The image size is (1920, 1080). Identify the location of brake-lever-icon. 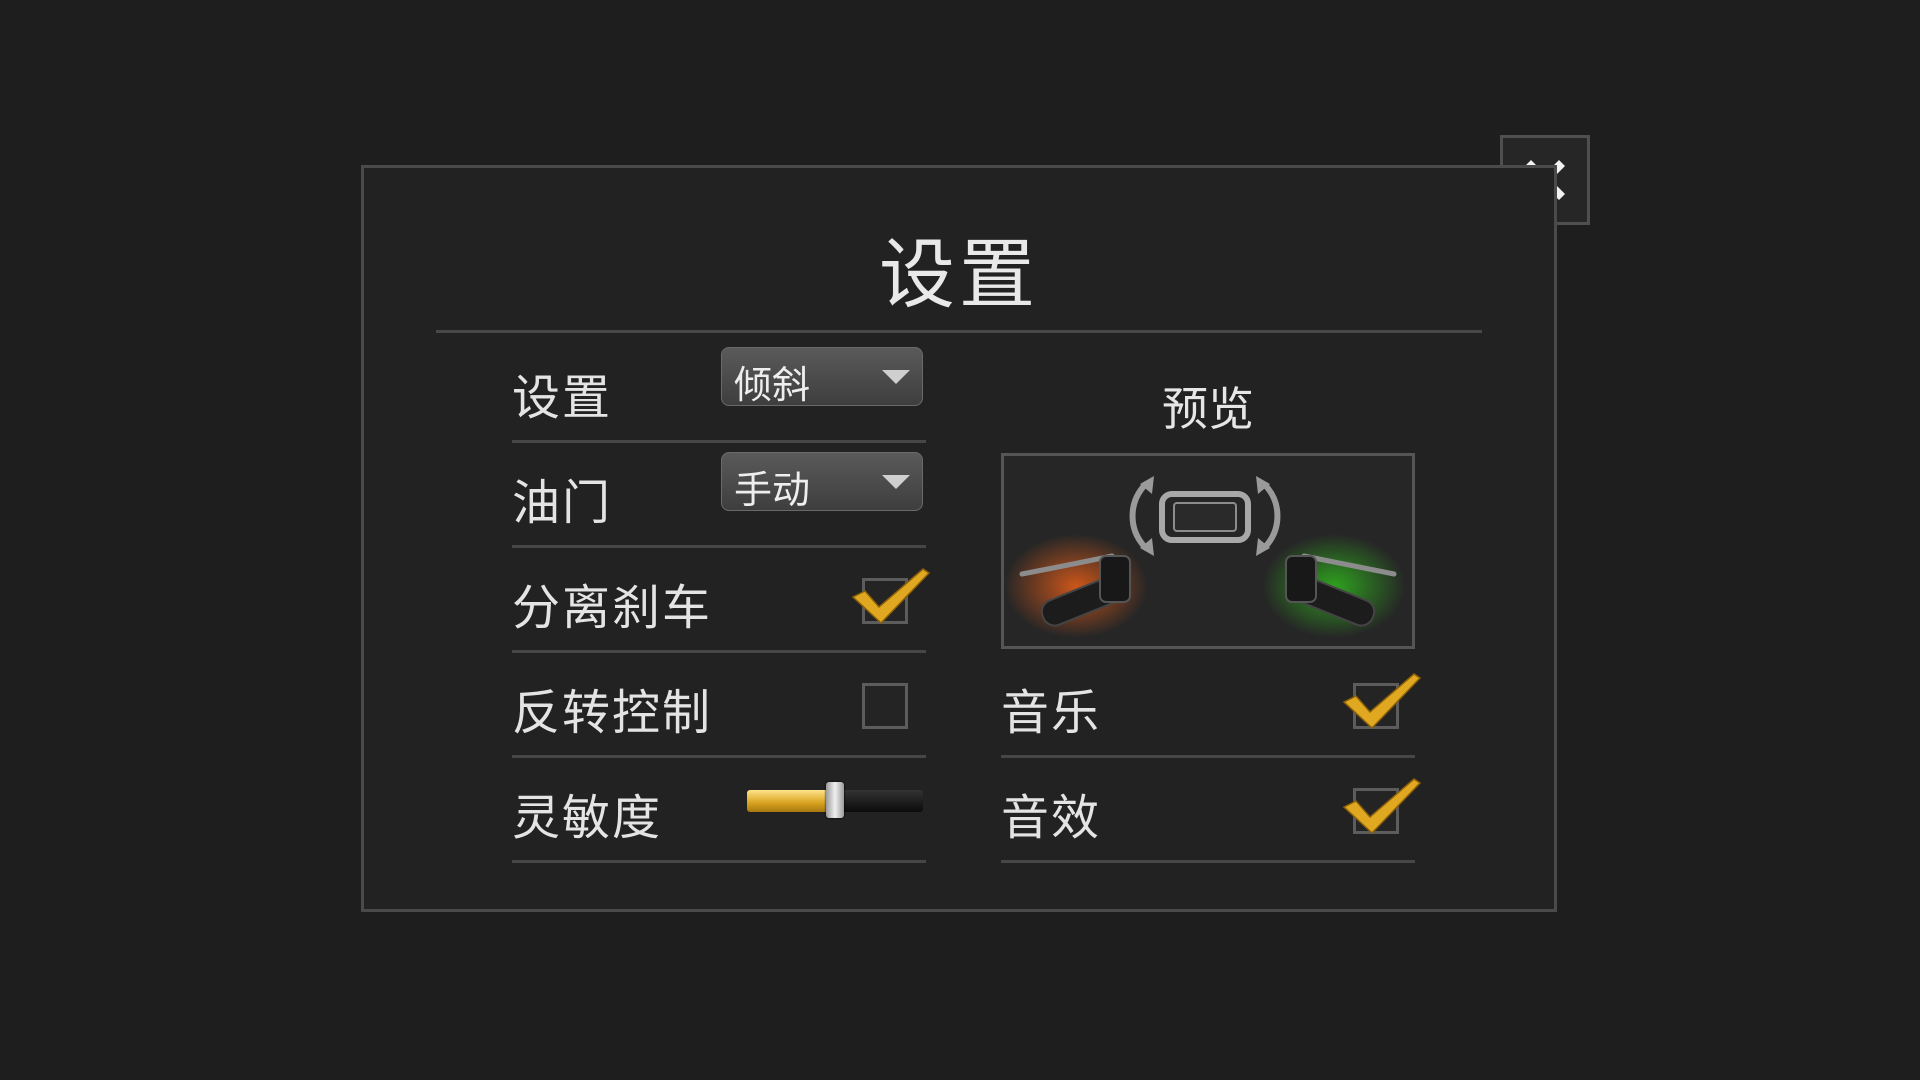
(1076, 586).